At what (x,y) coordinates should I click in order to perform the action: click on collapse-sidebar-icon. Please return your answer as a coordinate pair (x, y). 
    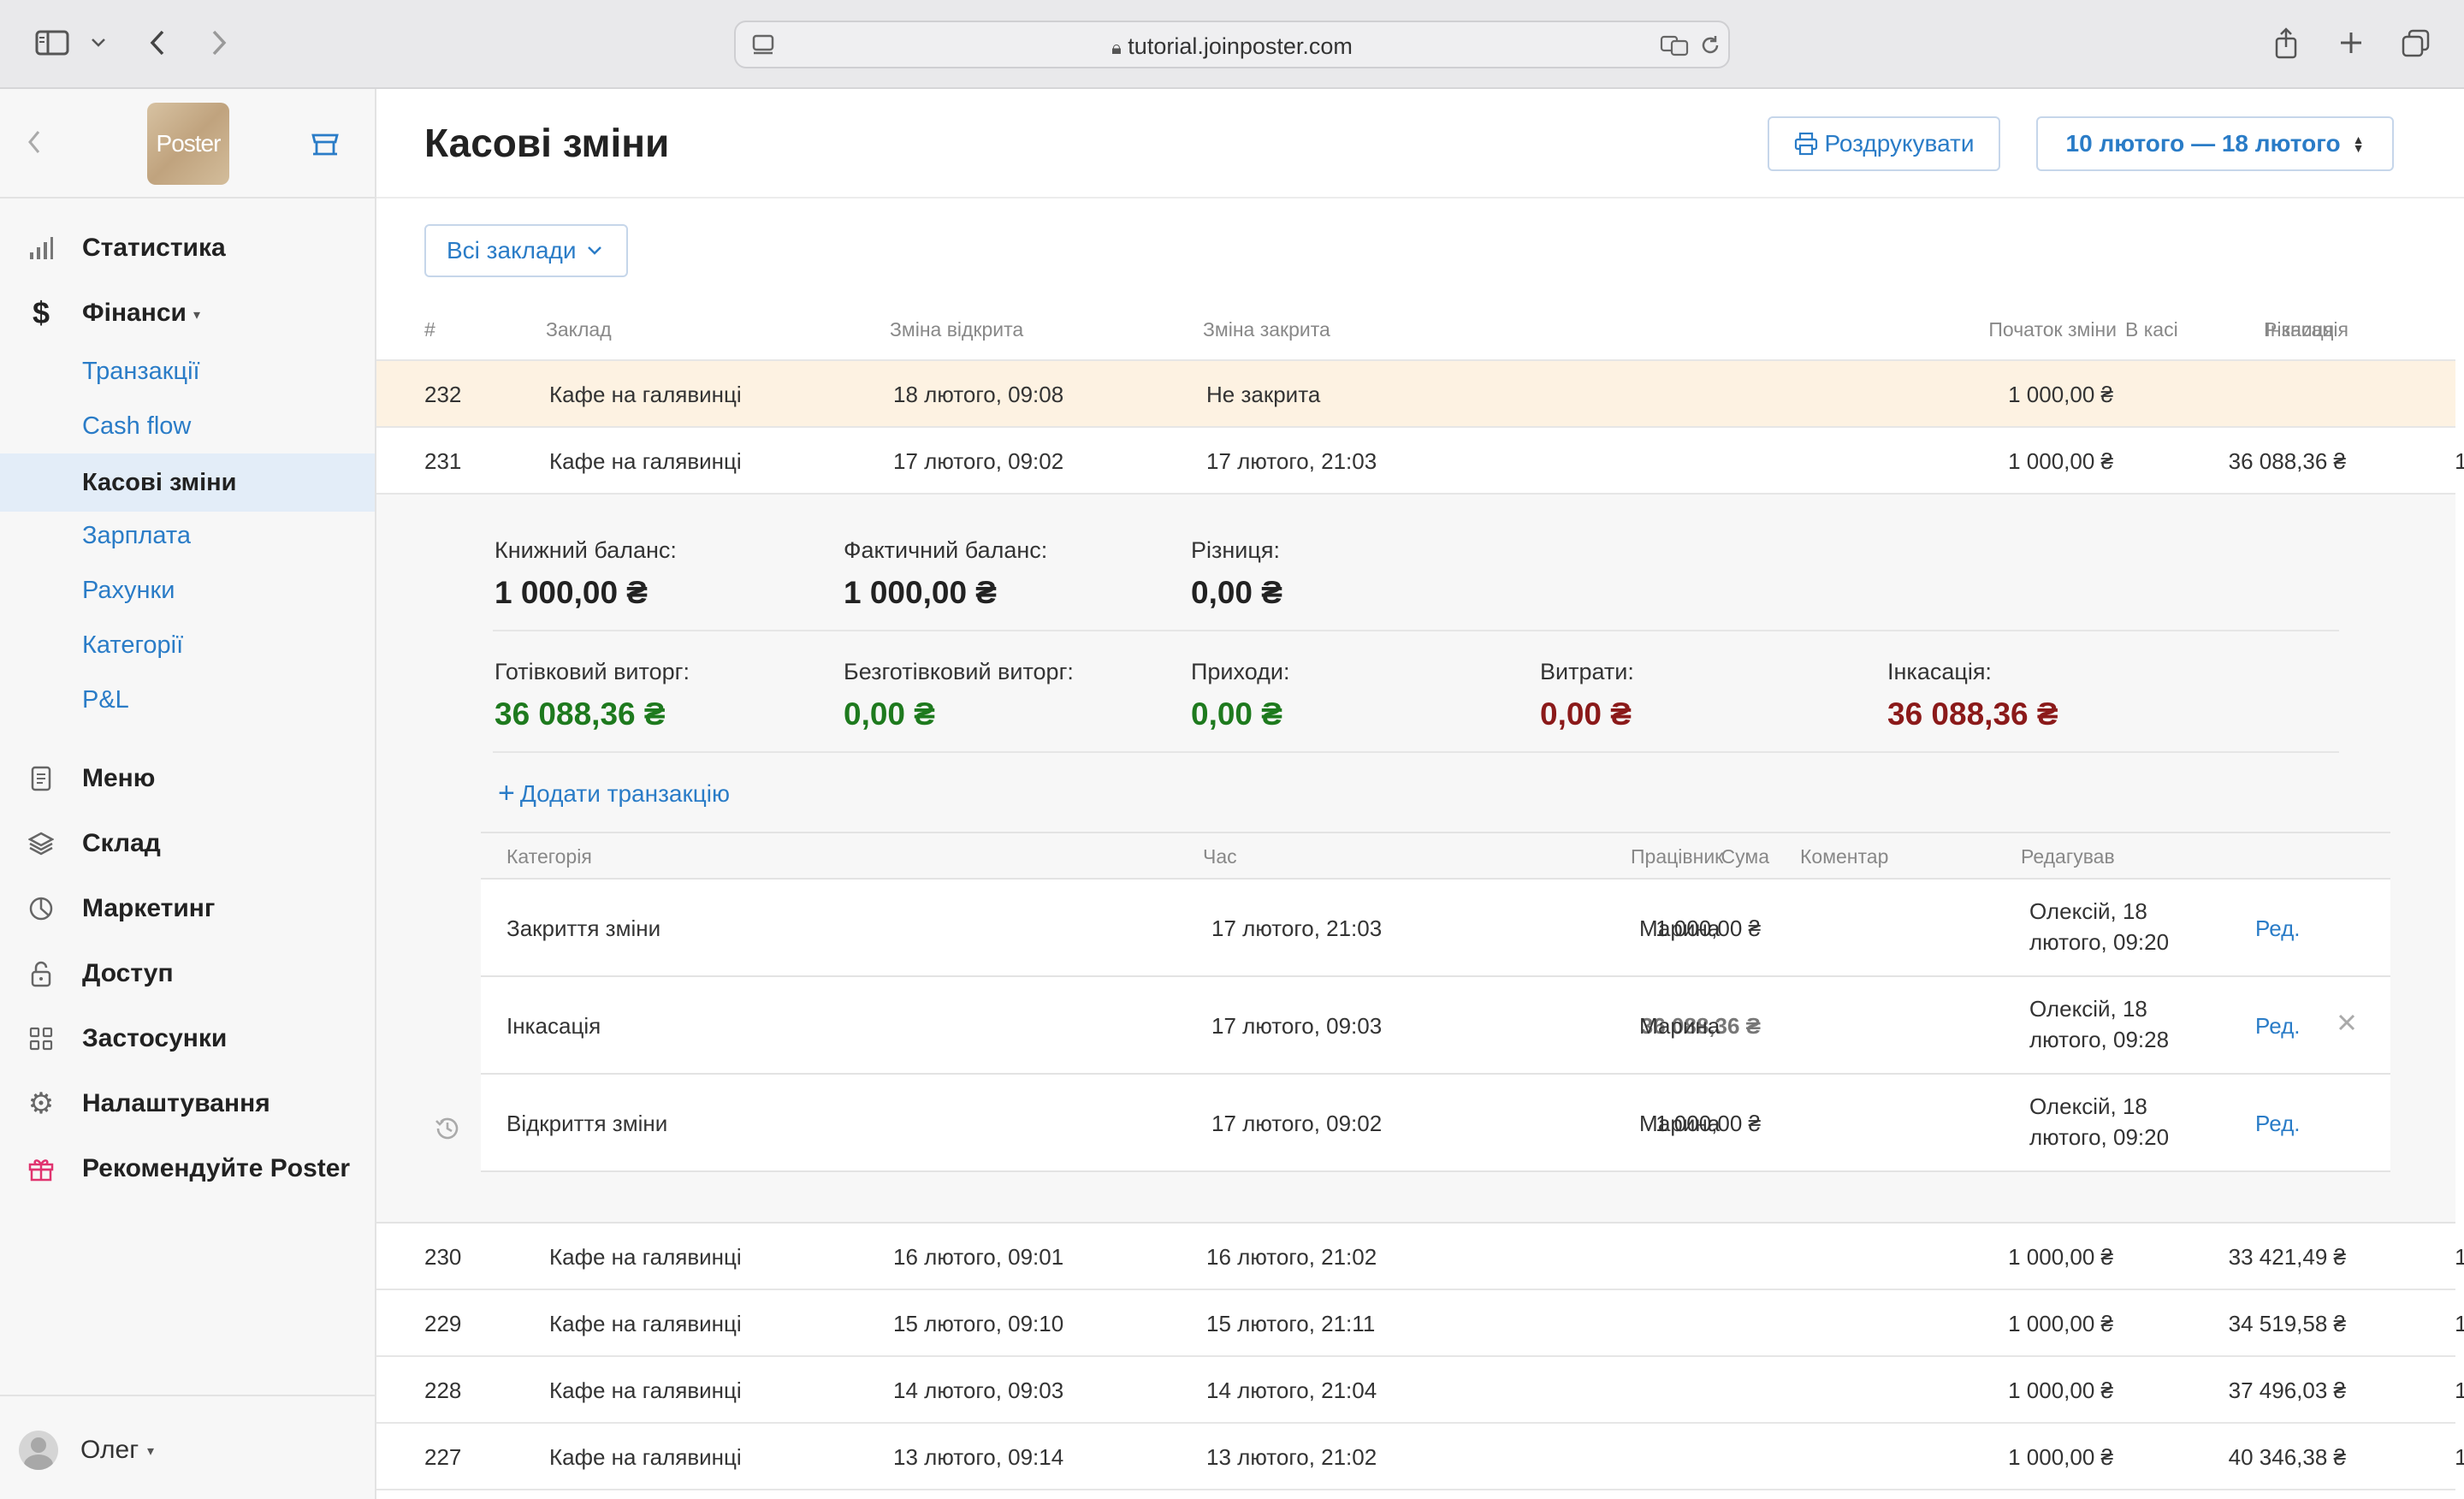
    Looking at the image, I should click on (38, 142).